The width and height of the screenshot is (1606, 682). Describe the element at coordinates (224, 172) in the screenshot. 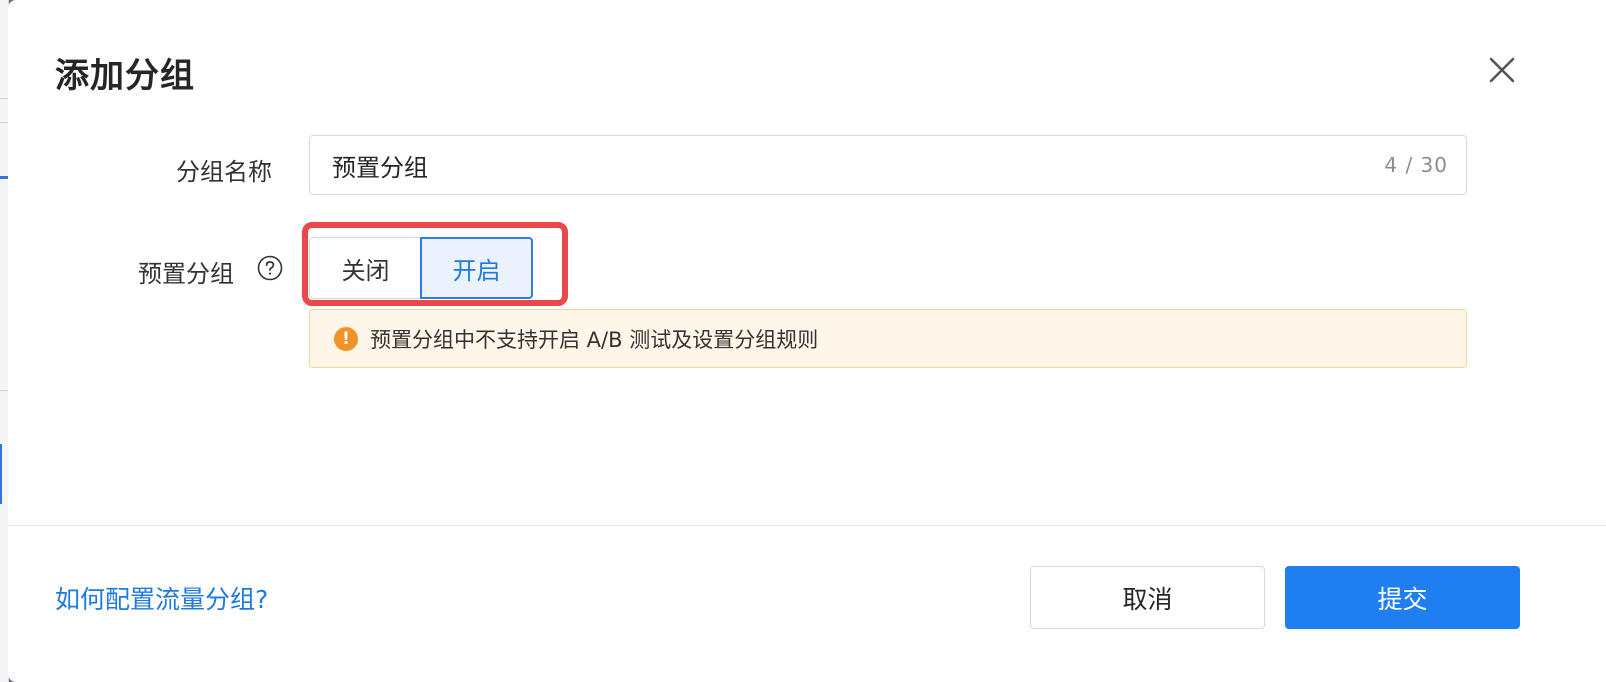

I see `group-name-label: 分组名称` at that location.